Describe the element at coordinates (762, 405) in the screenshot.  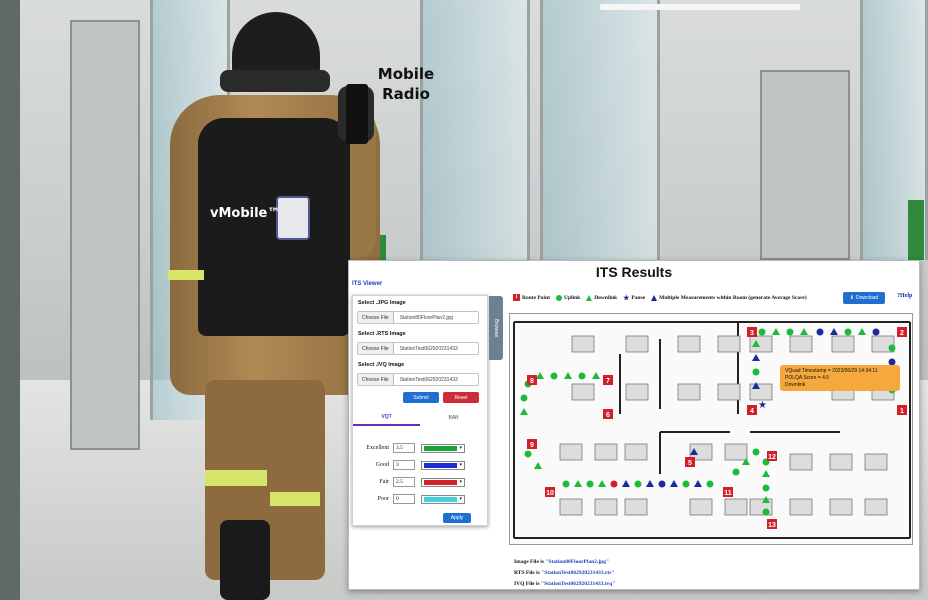
I see `pause-marker: ★` at that location.